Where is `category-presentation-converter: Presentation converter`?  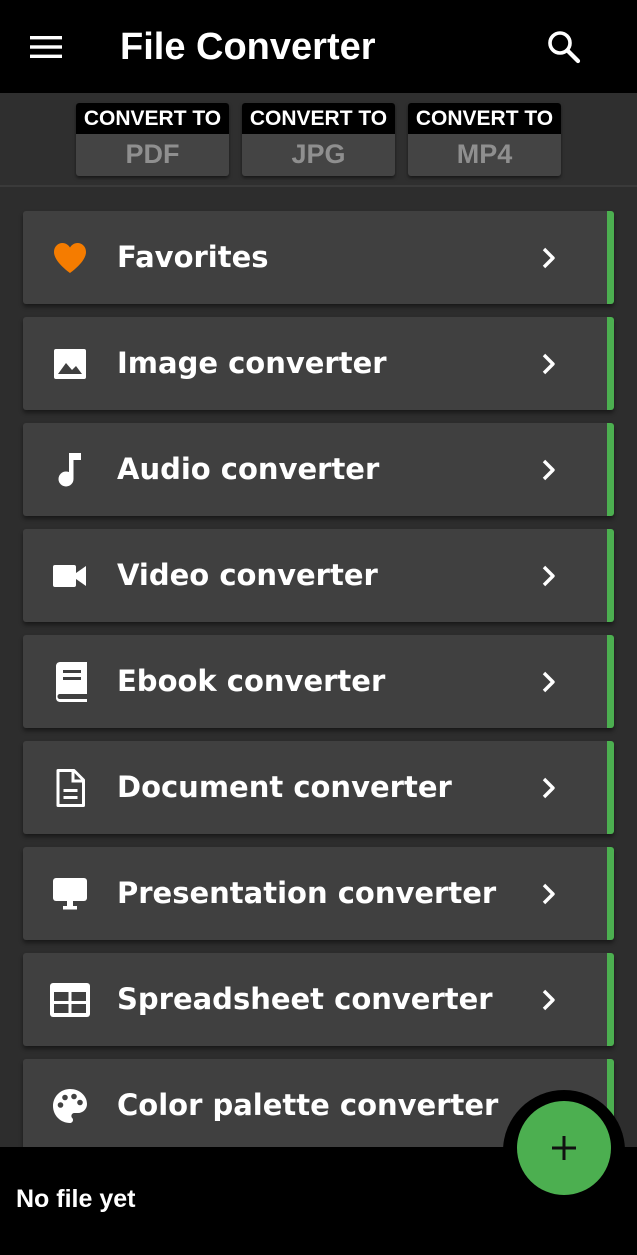 category-presentation-converter: Presentation converter is located at coordinates (318, 893).